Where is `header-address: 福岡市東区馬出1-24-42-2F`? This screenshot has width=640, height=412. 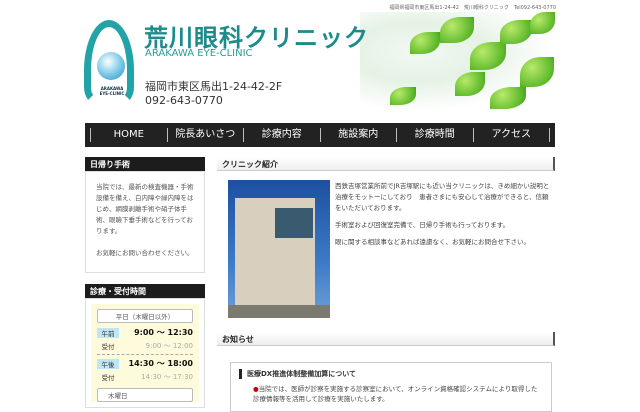 header-address: 福岡市東区馬出1-24-42-2F is located at coordinates (214, 86).